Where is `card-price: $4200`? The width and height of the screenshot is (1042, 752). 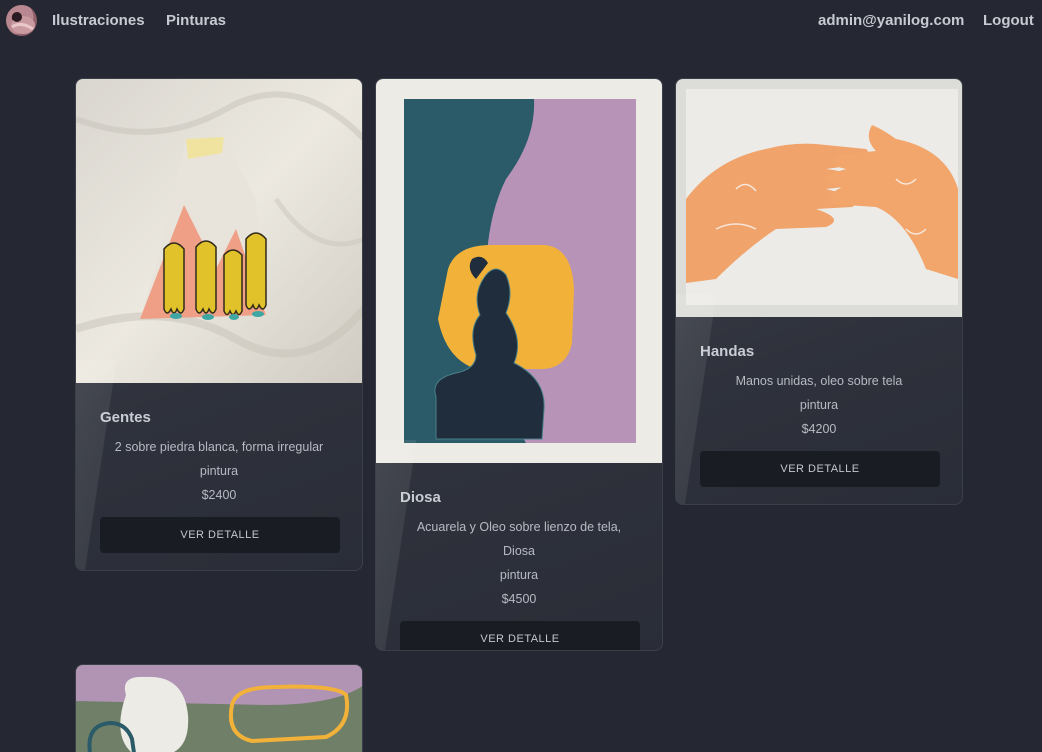
card-price: $4200 is located at coordinates (819, 429).